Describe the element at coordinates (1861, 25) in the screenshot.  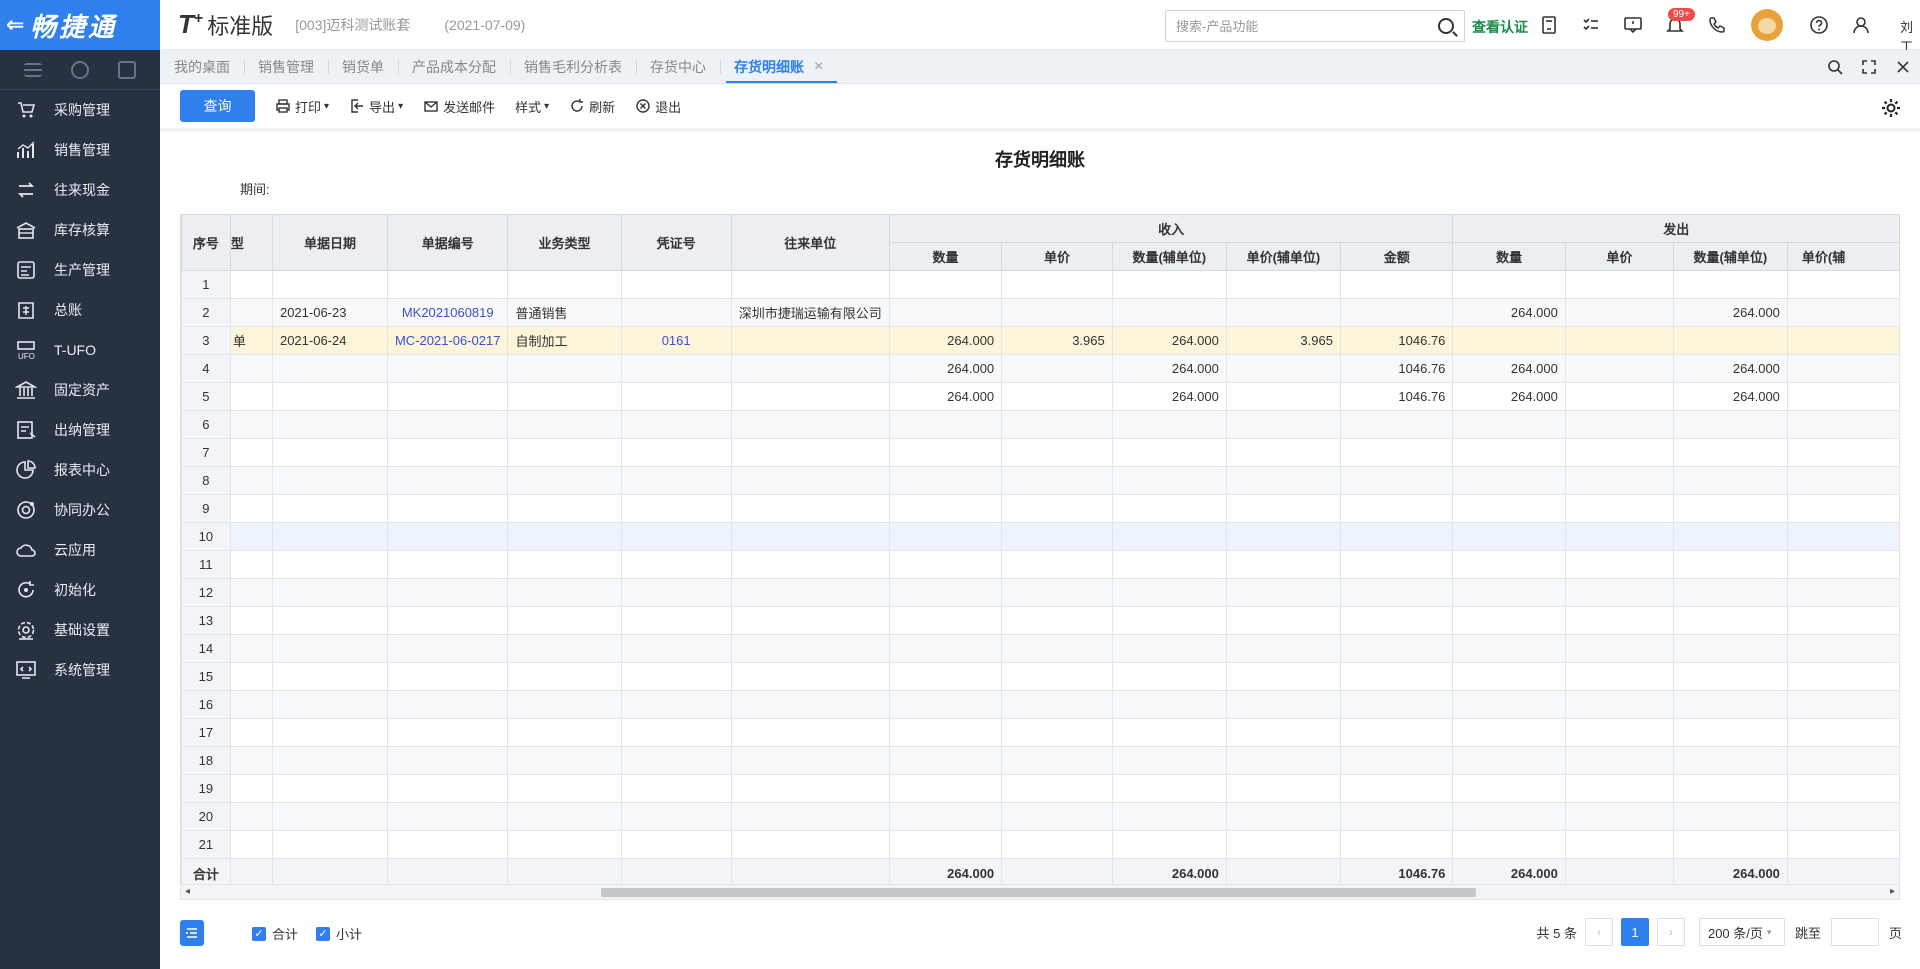
I see `user-icon` at that location.